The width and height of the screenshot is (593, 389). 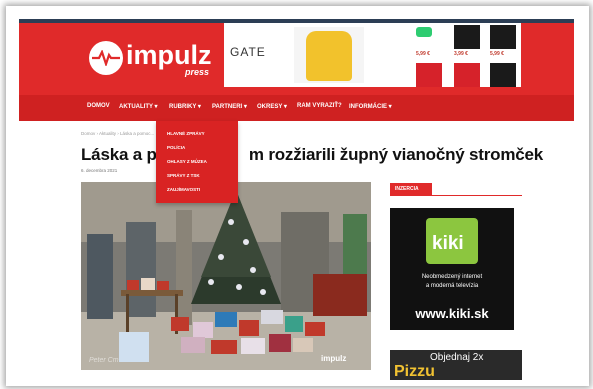 I want to click on dropdown-item: SPRÁVY Z TSK, so click(x=183, y=175).